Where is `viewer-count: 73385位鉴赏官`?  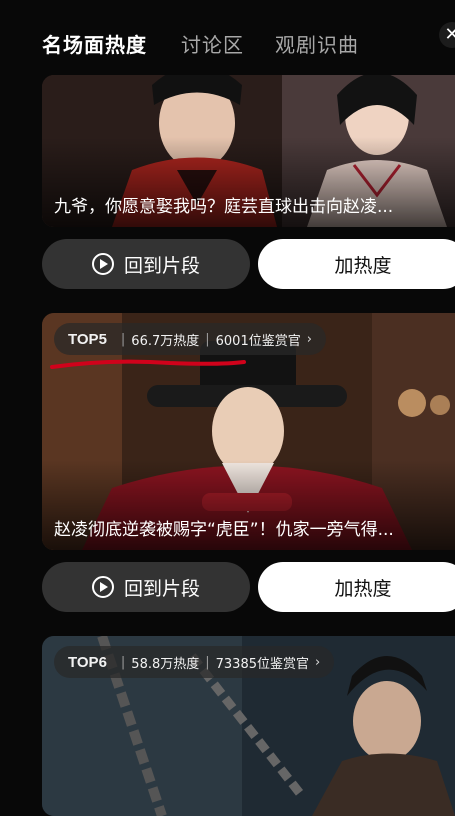
viewer-count: 73385位鉴赏官 is located at coordinates (262, 664).